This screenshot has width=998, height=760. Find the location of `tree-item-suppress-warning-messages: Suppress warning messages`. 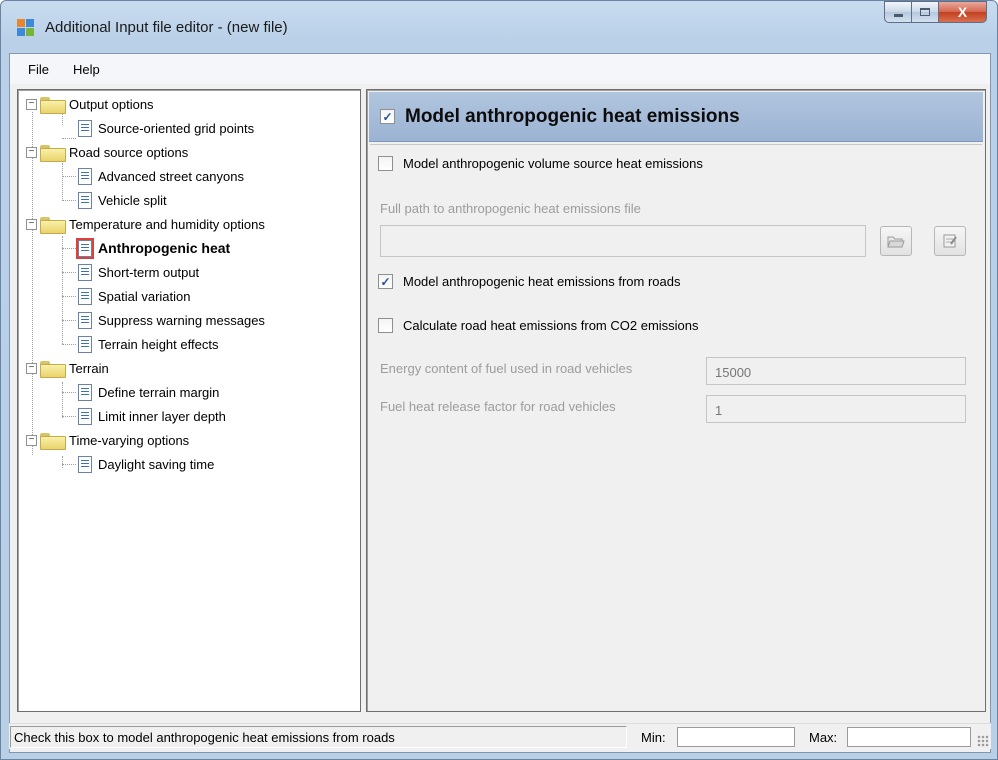

tree-item-suppress-warning-messages: Suppress warning messages is located at coordinates (163, 320).